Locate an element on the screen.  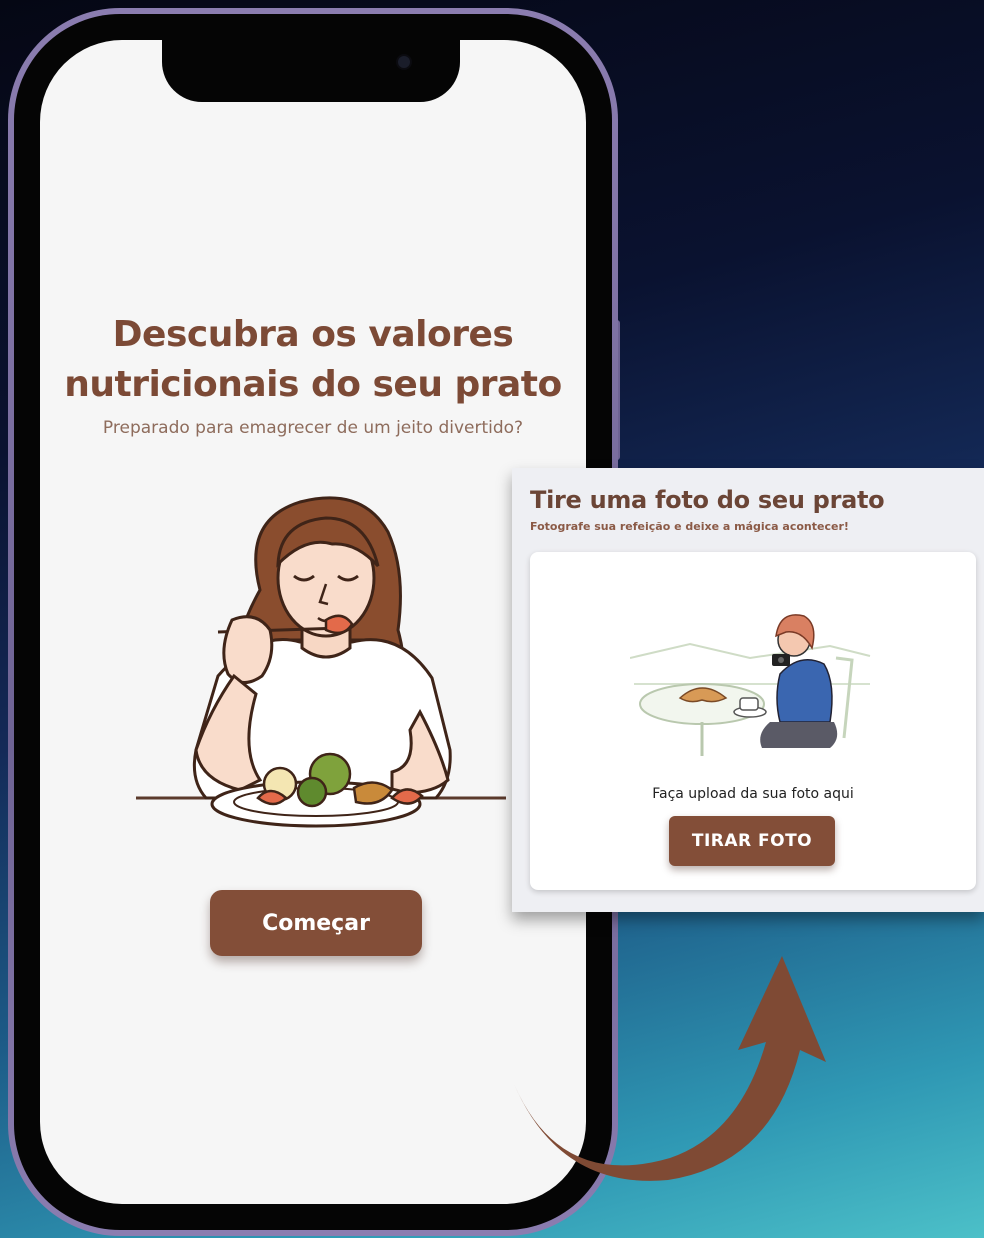
curved-arrow-icon is located at coordinates (670, 1068).